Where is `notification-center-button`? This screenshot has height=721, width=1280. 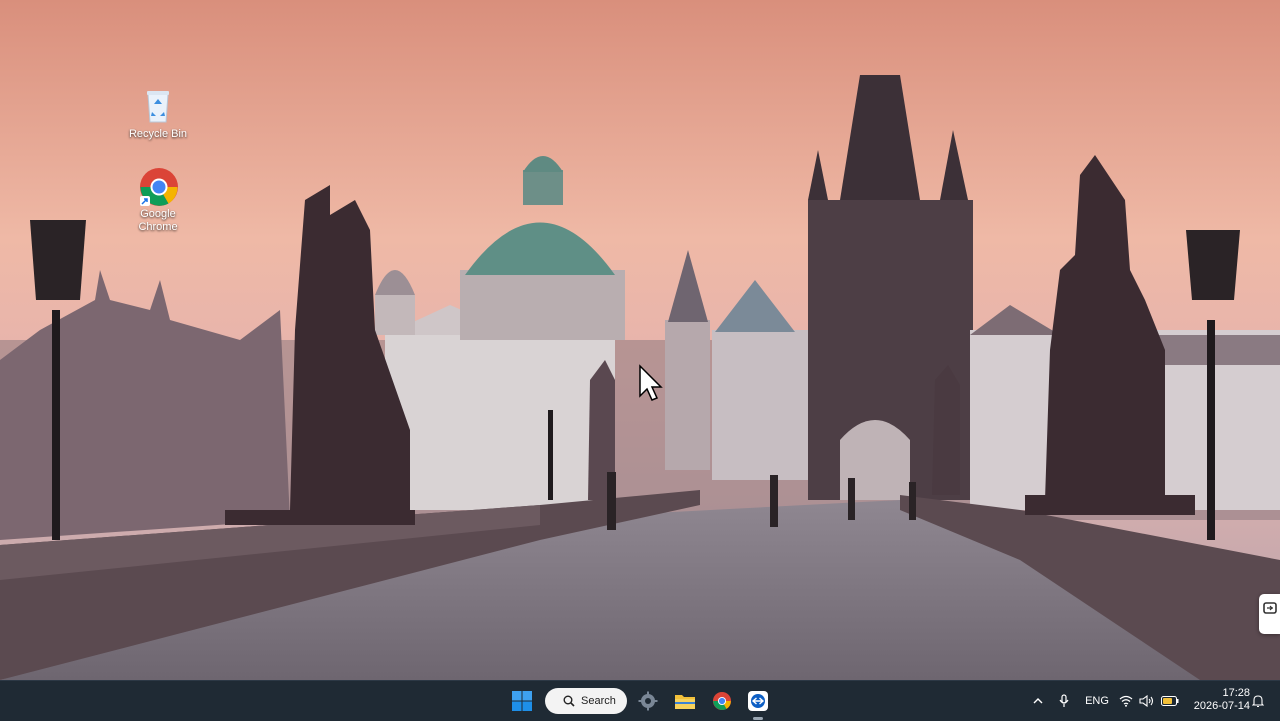
notification-center-button is located at coordinates (1258, 701).